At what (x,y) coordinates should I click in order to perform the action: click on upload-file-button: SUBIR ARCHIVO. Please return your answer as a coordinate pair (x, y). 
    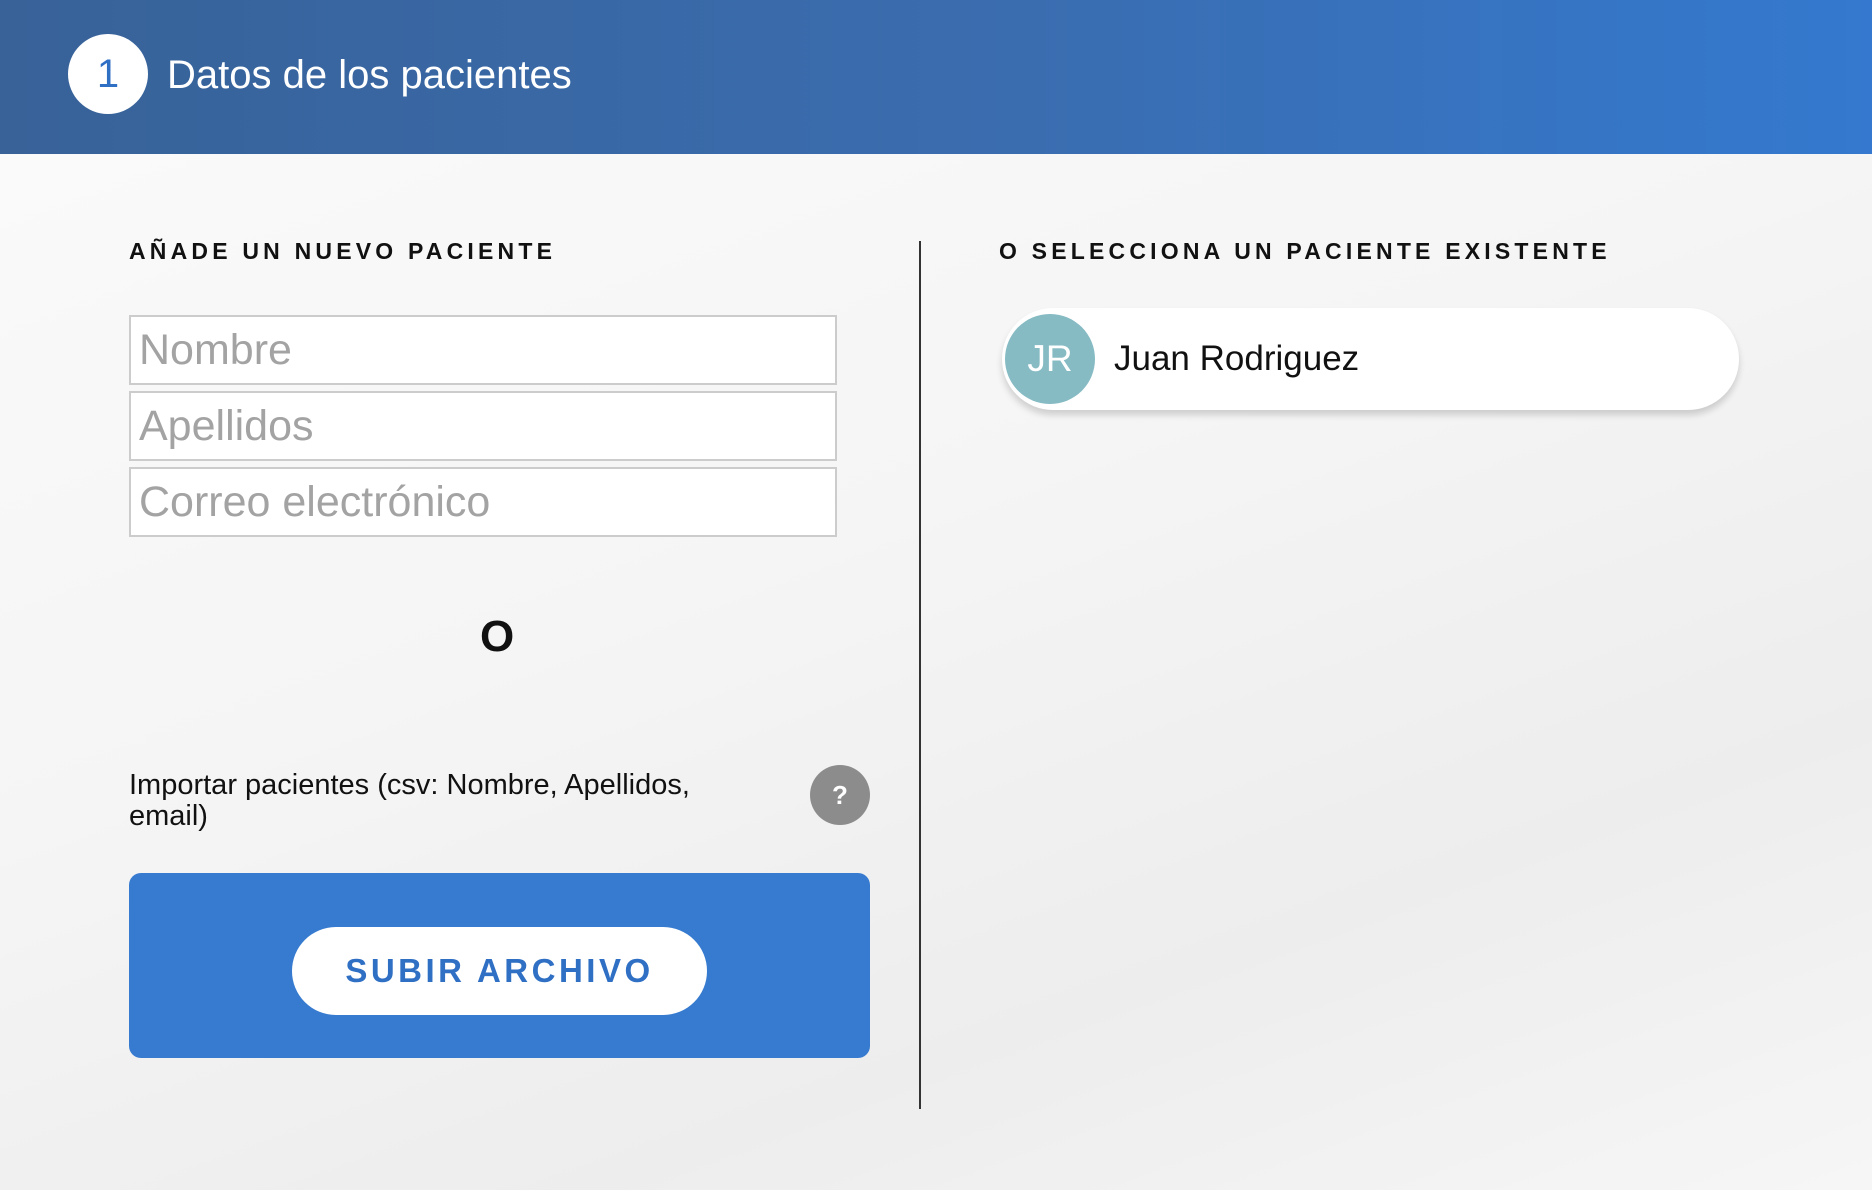
    Looking at the image, I should click on (499, 971).